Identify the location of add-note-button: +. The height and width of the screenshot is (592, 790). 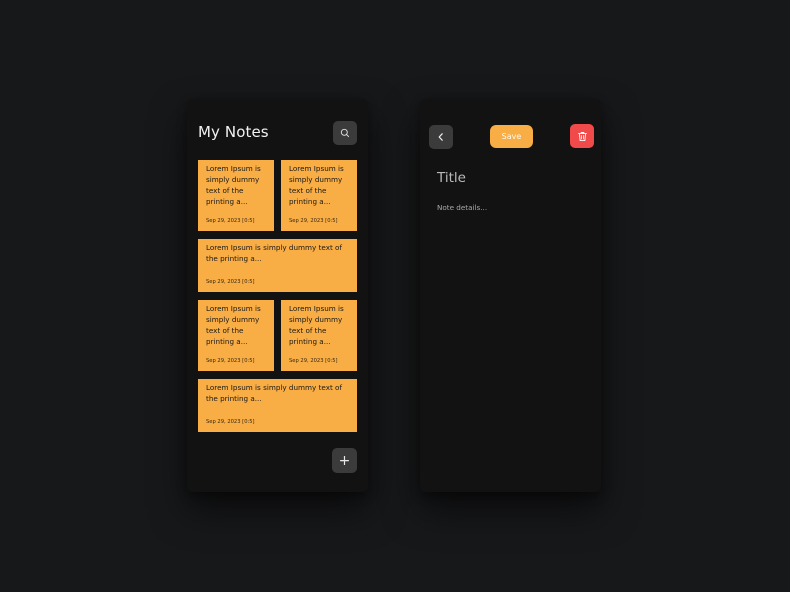
(344, 460).